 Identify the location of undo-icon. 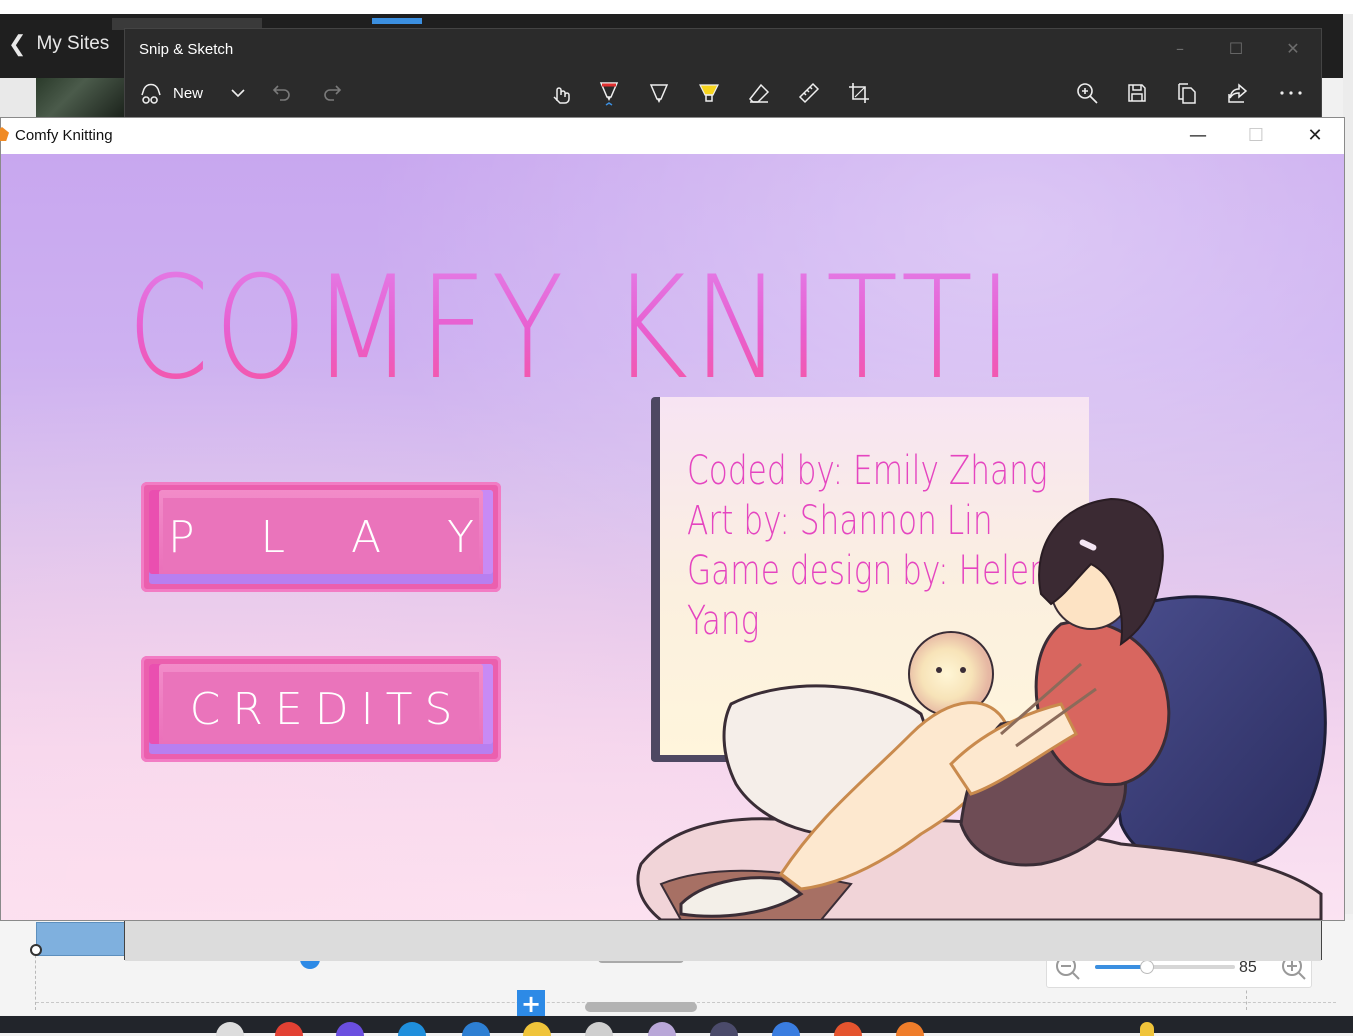
(282, 93).